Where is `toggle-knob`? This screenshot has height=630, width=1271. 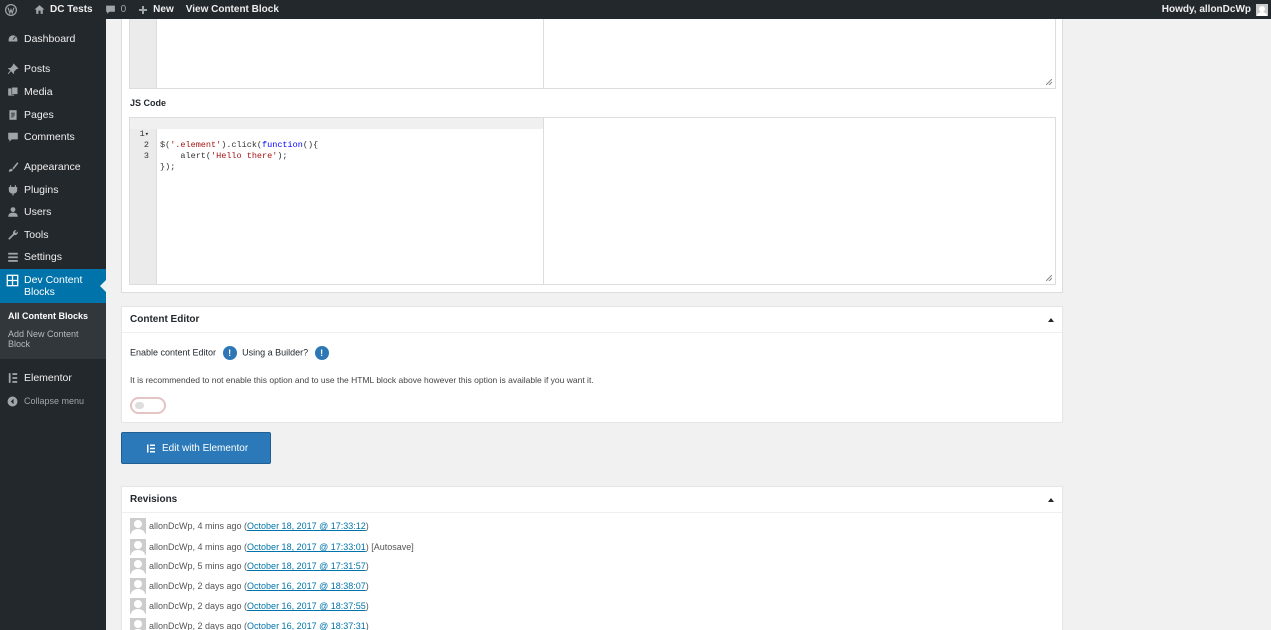 toggle-knob is located at coordinates (139, 405).